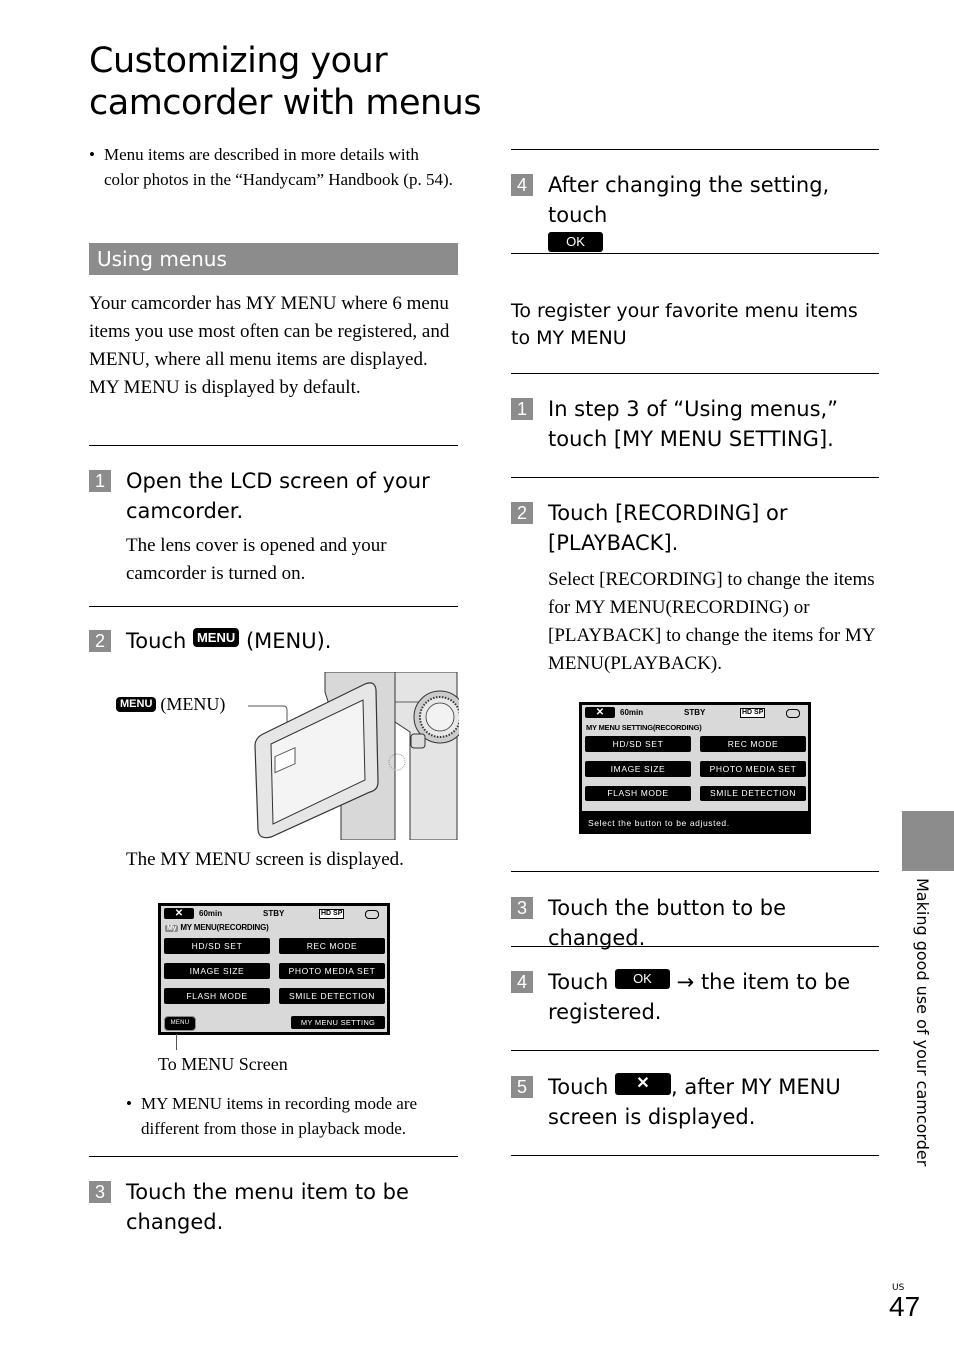 The width and height of the screenshot is (954, 1357). Describe the element at coordinates (928, 841) in the screenshot. I see `chapter-tab` at that location.